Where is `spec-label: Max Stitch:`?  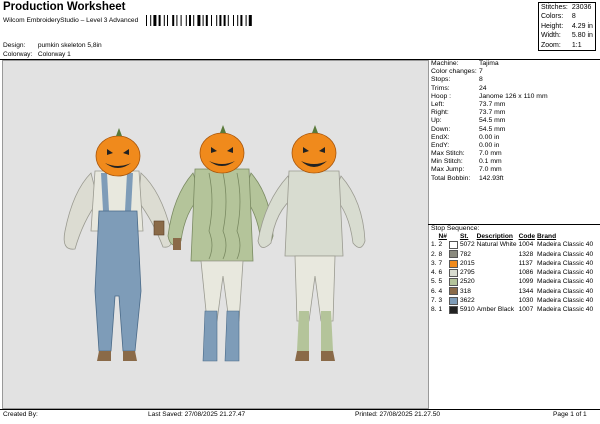
spec-label: Max Stitch: is located at coordinates (448, 154).